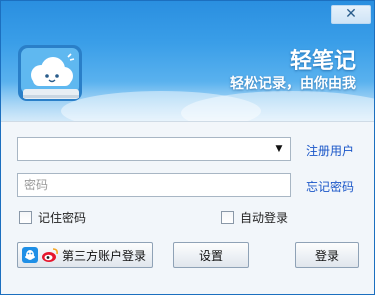 This screenshot has height=295, width=375. I want to click on auto-login-label: 自动登录, so click(264, 218).